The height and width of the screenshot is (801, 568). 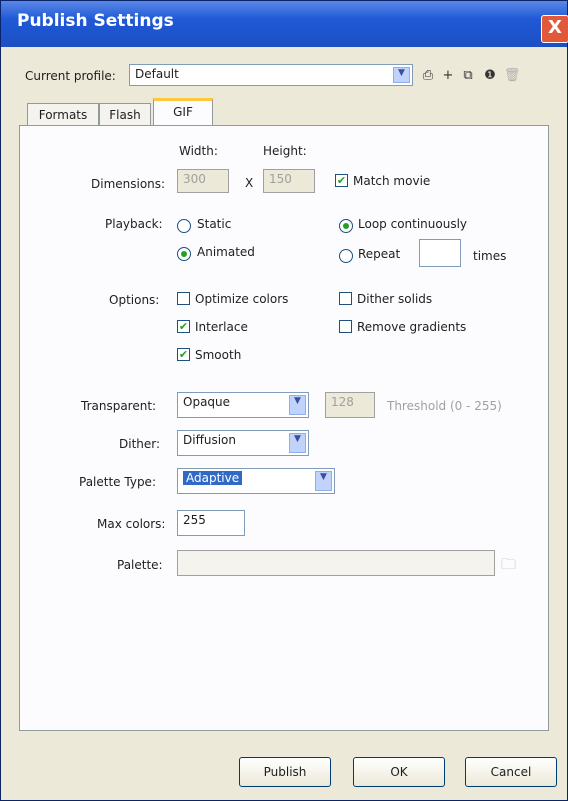 What do you see at coordinates (512, 76) in the screenshot?
I see `delete-profile-icon: 🗑` at bounding box center [512, 76].